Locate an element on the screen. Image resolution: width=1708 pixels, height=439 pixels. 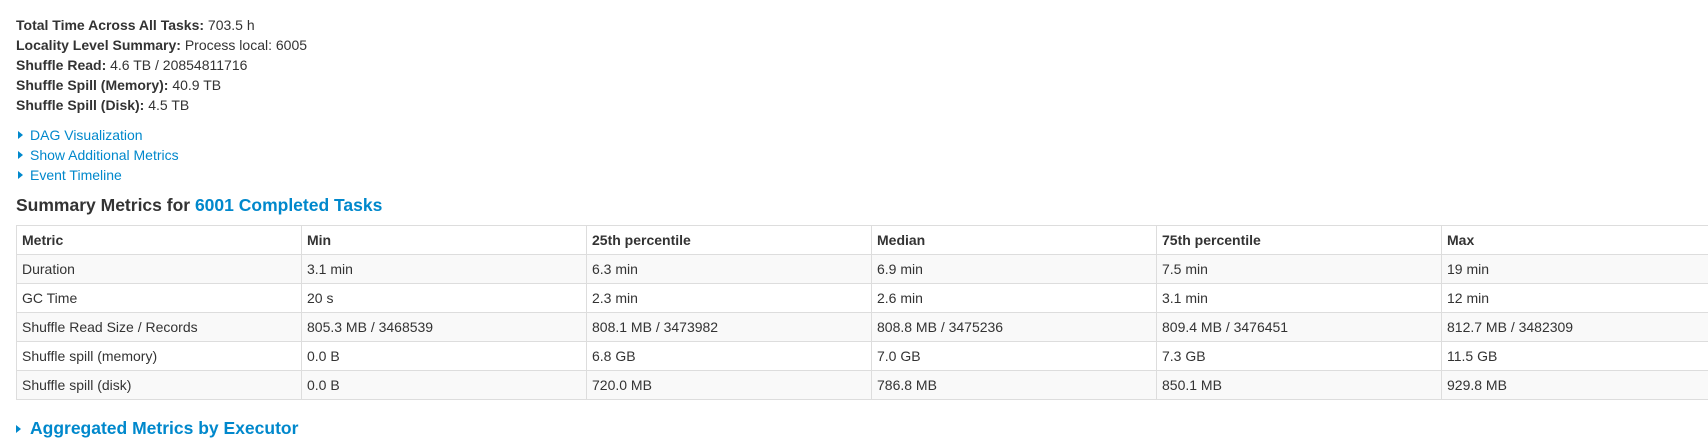
event-timeline-toggle: Event Timeline is located at coordinates (98, 175).